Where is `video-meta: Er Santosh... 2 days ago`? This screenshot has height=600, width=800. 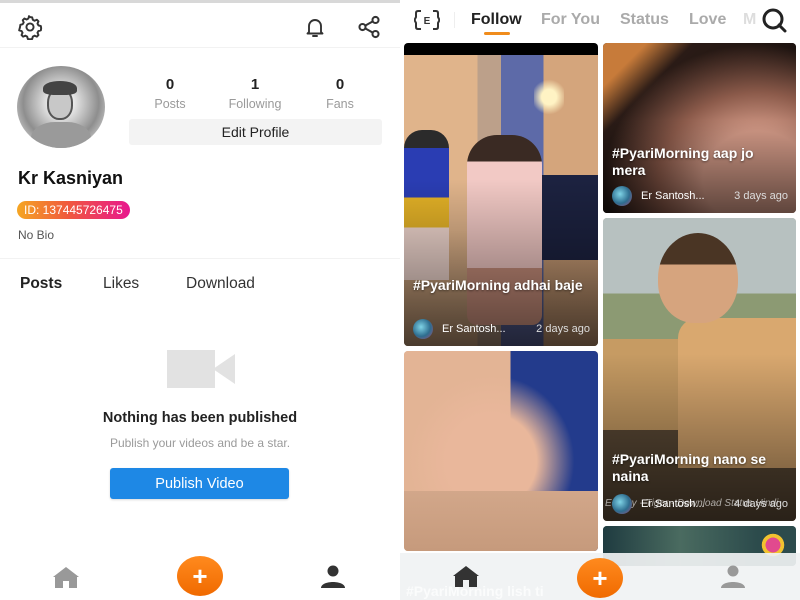 video-meta: Er Santosh... 2 days ago is located at coordinates (501, 329).